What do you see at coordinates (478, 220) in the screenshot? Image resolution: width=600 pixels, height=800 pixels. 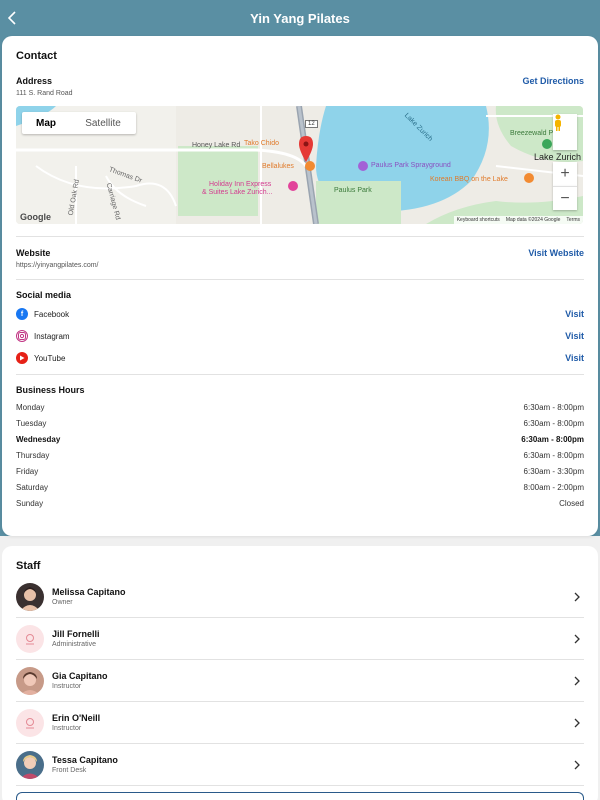 I see `keyboard-shortcuts-link: Keyboard shortcuts` at bounding box center [478, 220].